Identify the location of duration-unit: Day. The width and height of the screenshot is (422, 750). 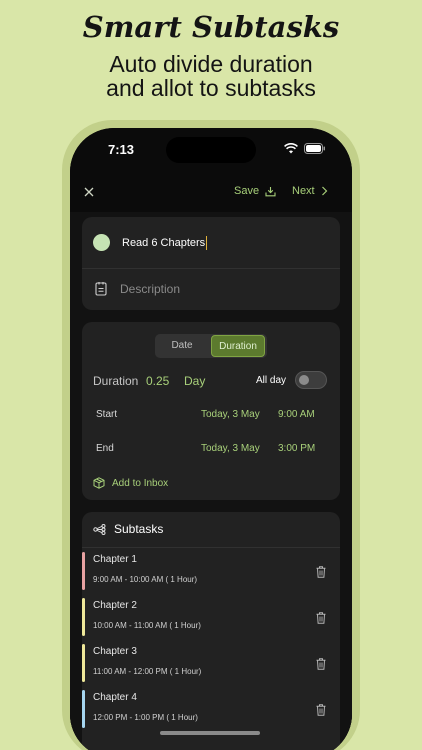
(194, 381).